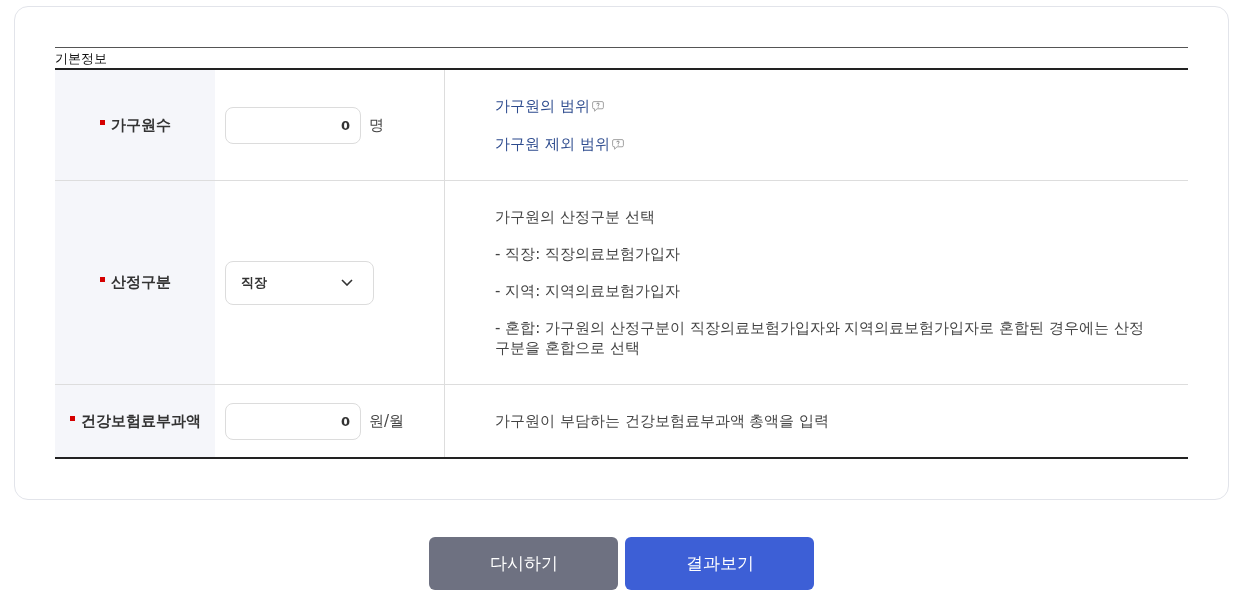  I want to click on help-link: 가구원의 범위, so click(542, 106).